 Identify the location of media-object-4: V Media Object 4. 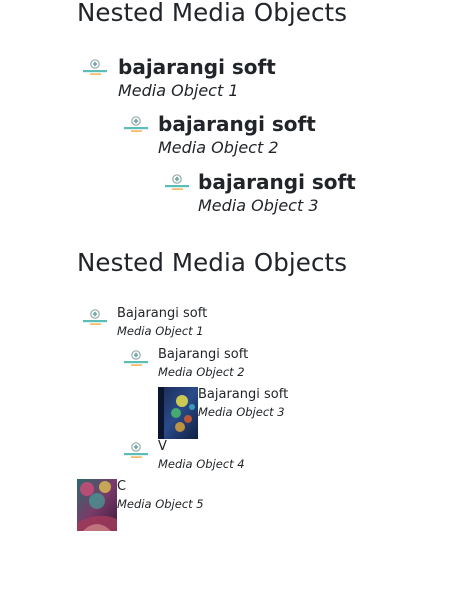
(183, 459).